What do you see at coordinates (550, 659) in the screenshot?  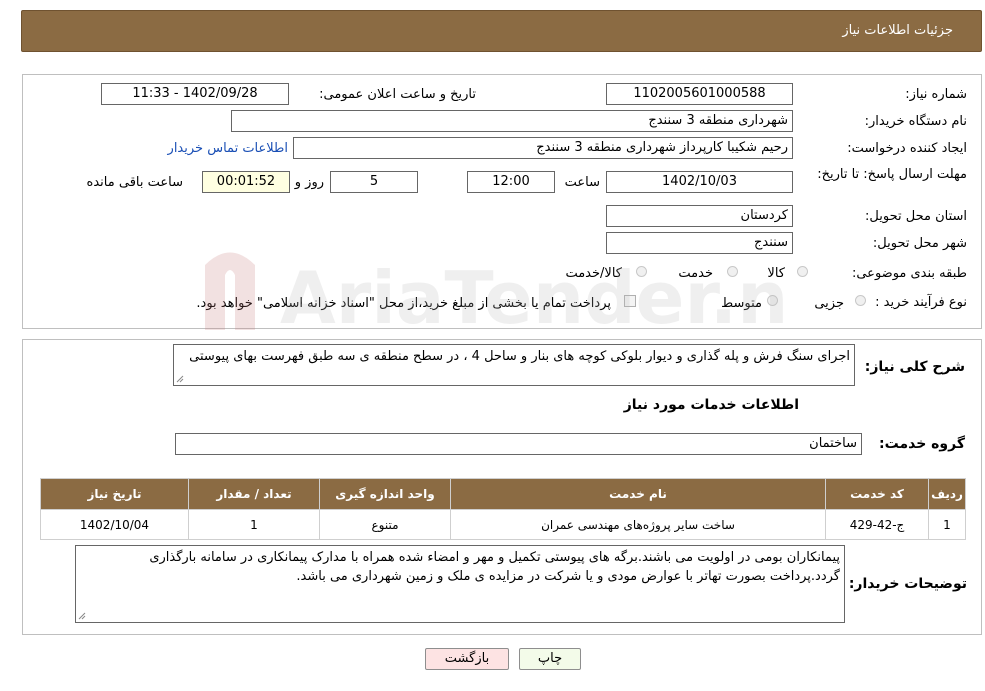 I see `print-button: چاپ` at bounding box center [550, 659].